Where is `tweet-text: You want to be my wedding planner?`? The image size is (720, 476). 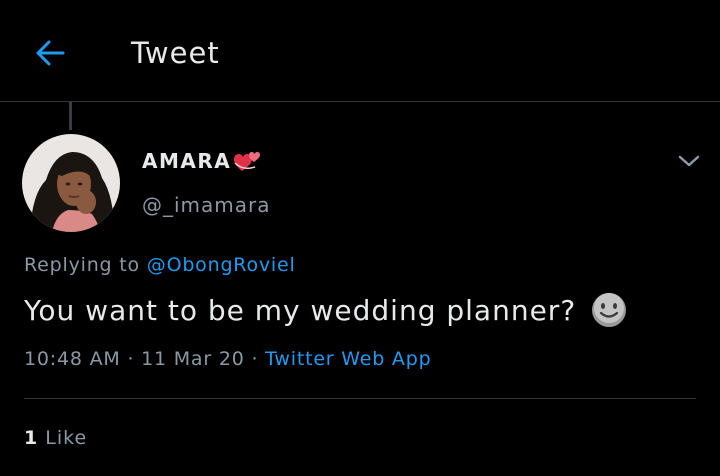 tweet-text: You want to be my wedding planner? is located at coordinates (300, 310).